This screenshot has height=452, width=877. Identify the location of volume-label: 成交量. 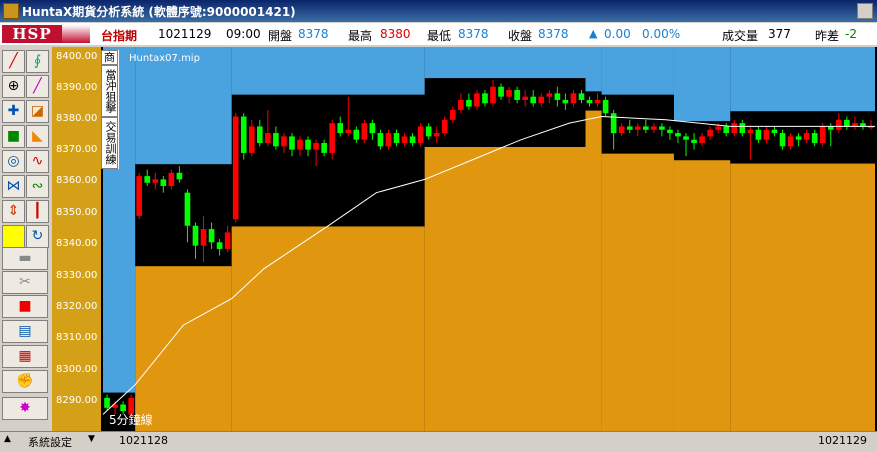
(740, 36).